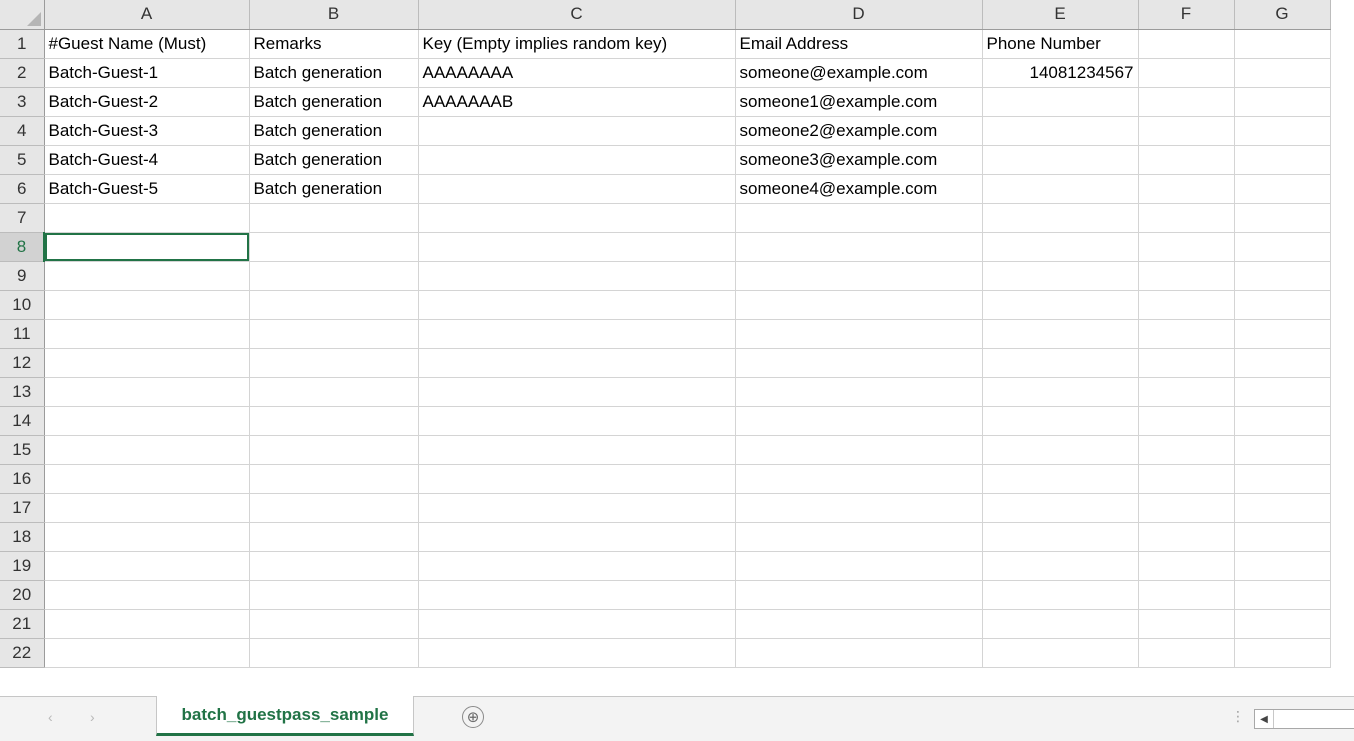 The width and height of the screenshot is (1354, 741). What do you see at coordinates (334, 363) in the screenshot?
I see `cell-b12` at bounding box center [334, 363].